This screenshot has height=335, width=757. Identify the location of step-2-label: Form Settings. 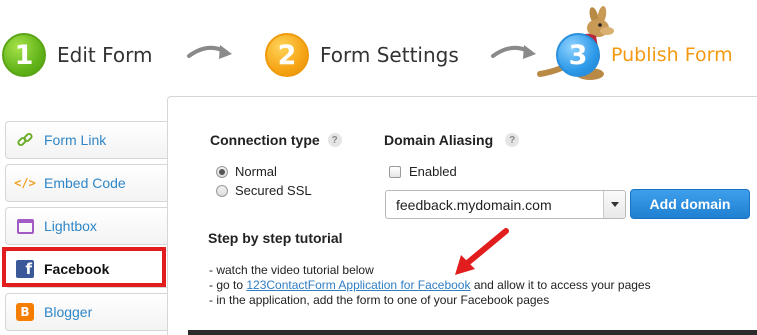
(389, 55).